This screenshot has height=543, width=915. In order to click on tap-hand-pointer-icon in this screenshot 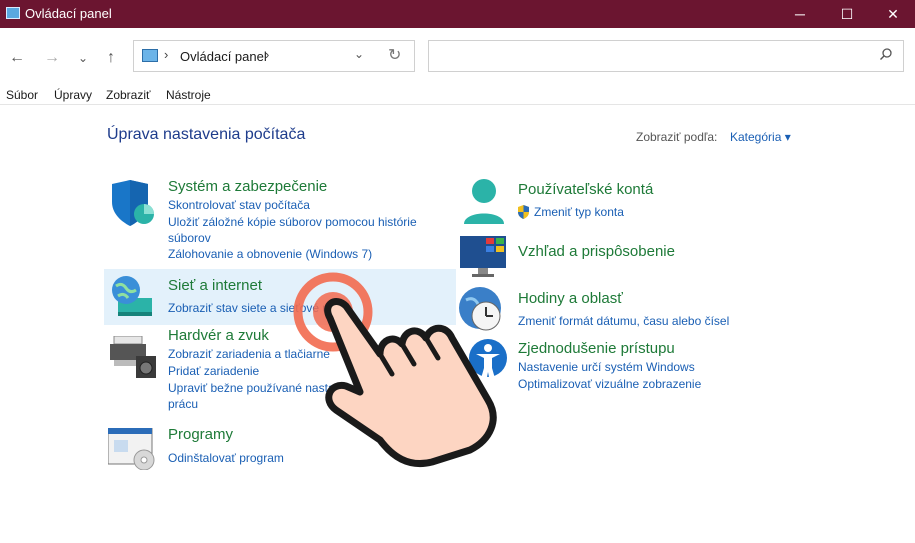, I will do `click(395, 369)`.